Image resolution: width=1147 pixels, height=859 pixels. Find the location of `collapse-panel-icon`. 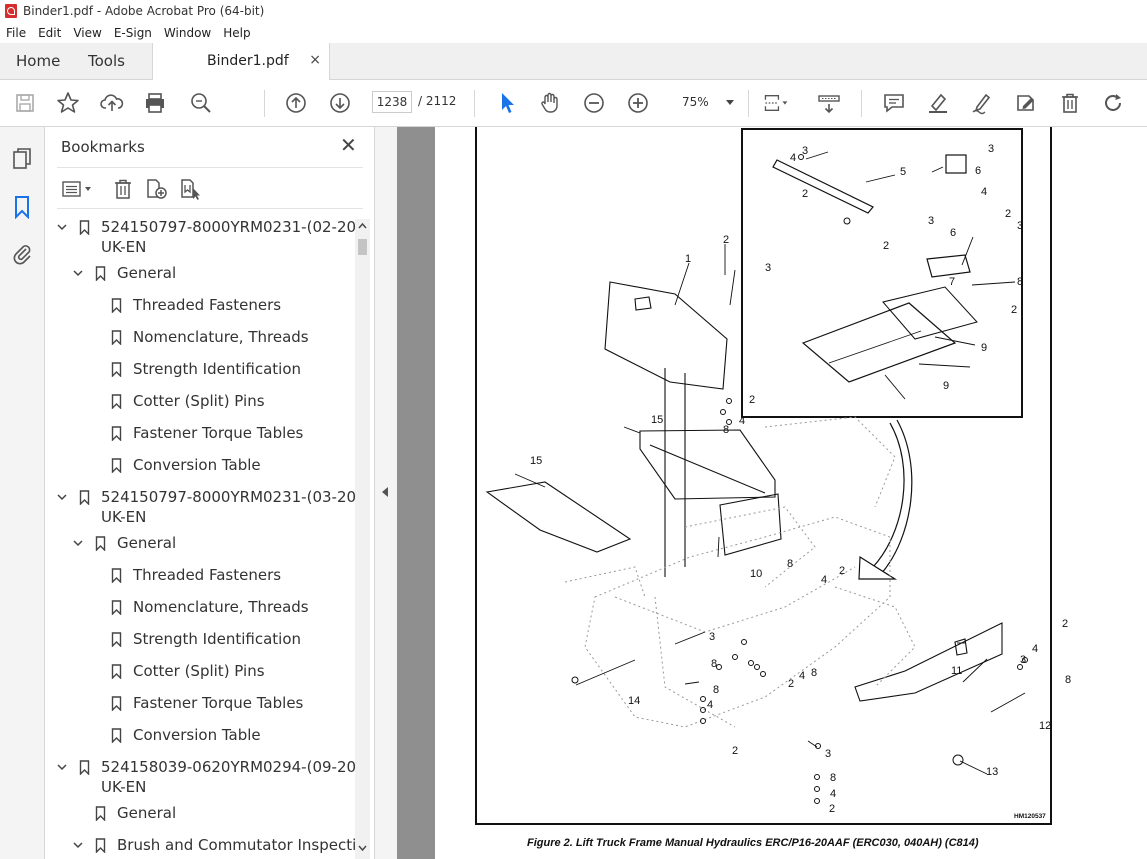

collapse-panel-icon is located at coordinates (385, 492).